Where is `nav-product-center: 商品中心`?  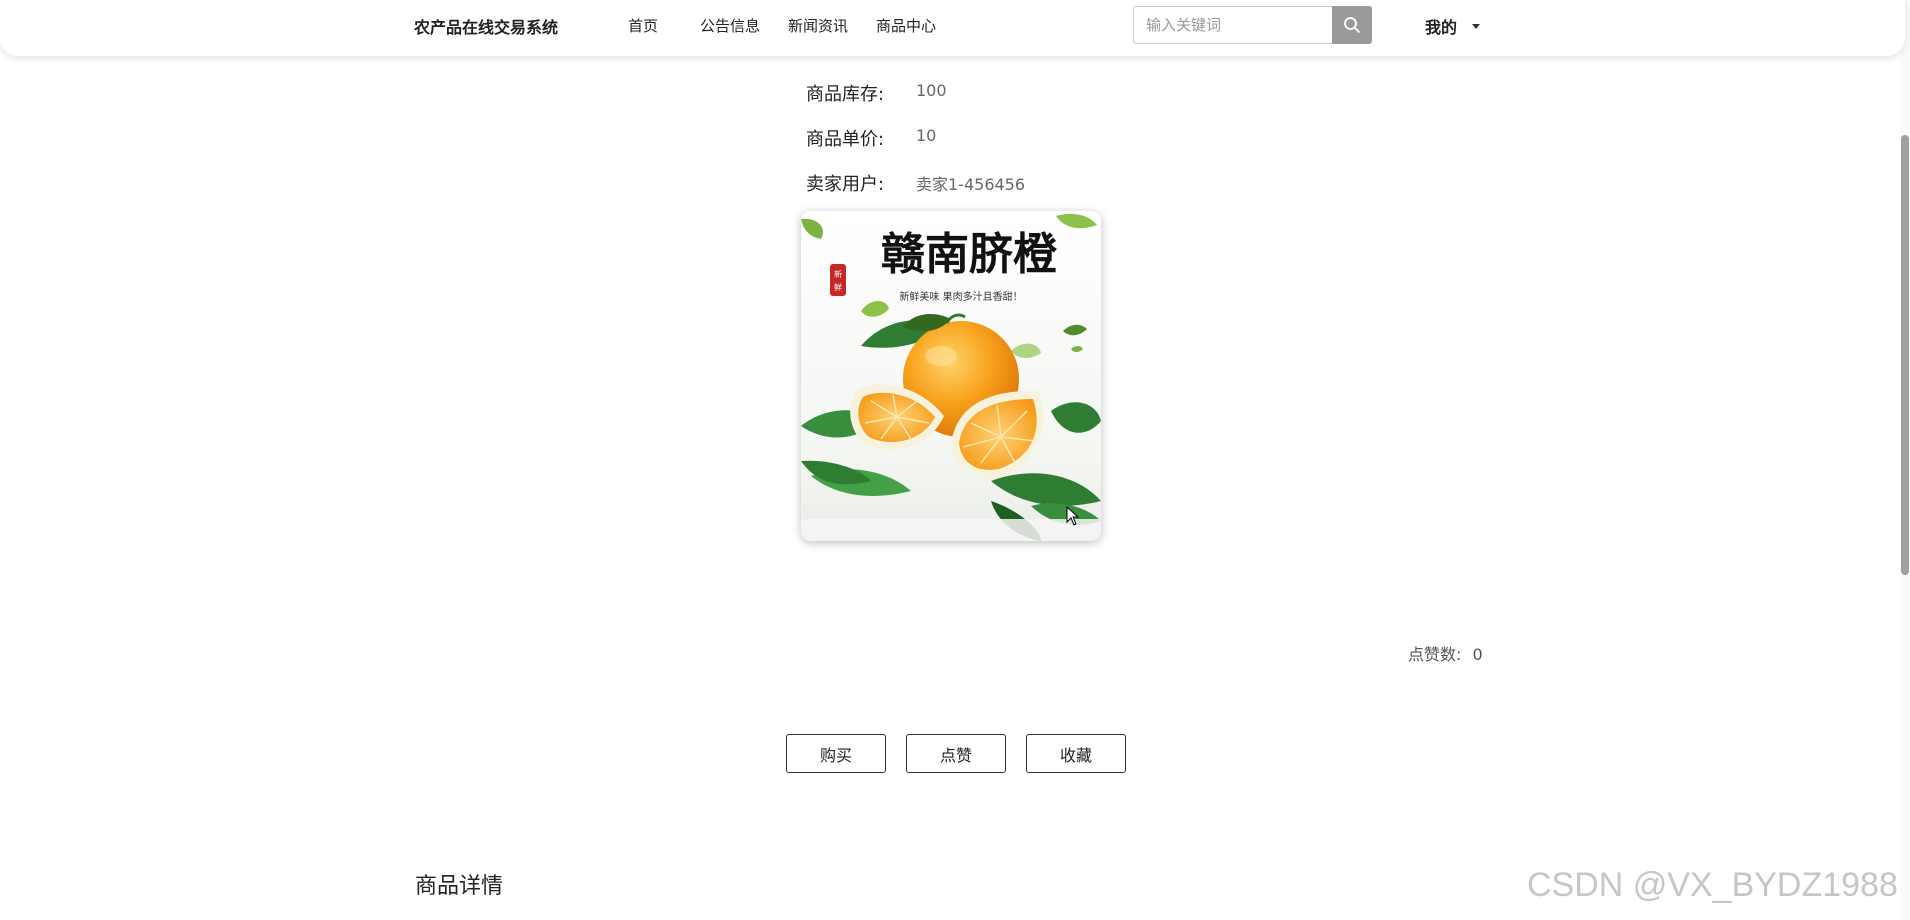 nav-product-center: 商品中心 is located at coordinates (906, 25).